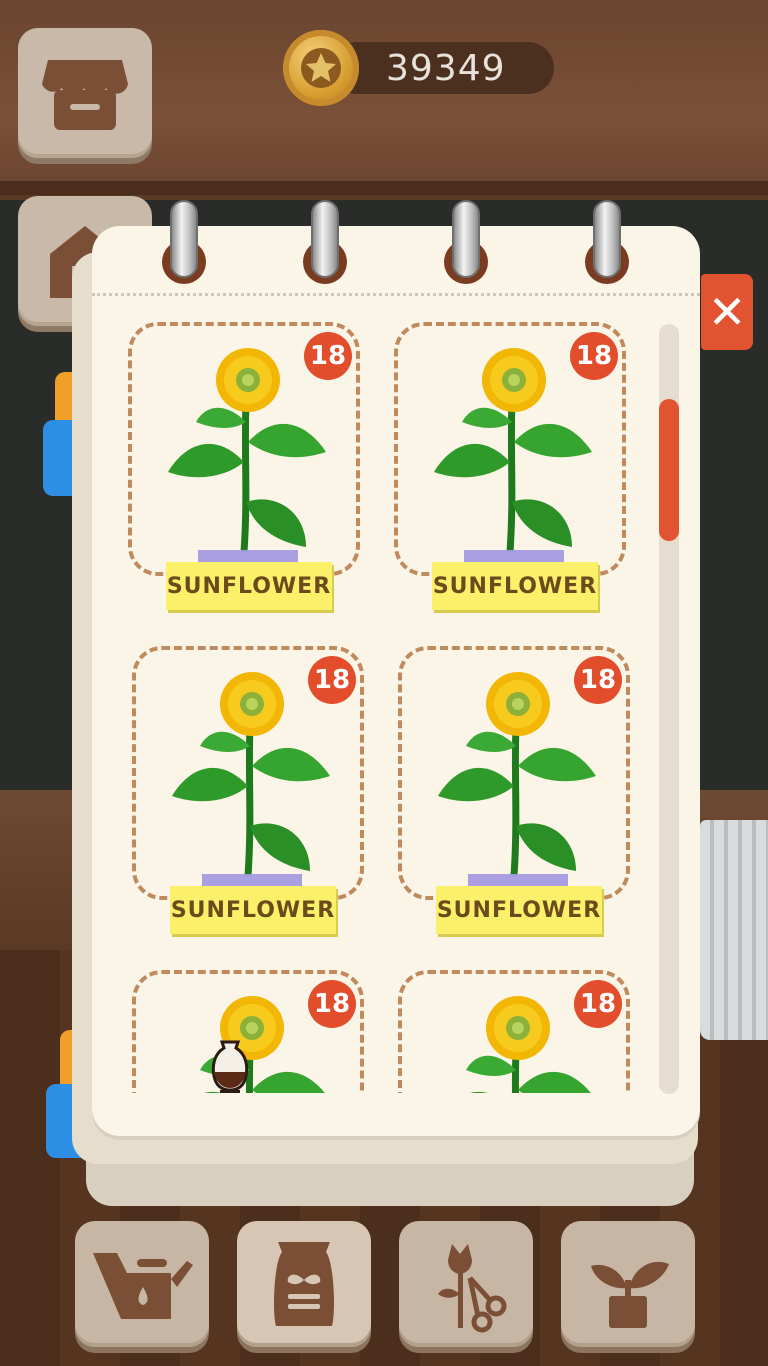 The image size is (768, 1366). What do you see at coordinates (630, 1294) in the screenshot?
I see `sprout-pot-icon` at bounding box center [630, 1294].